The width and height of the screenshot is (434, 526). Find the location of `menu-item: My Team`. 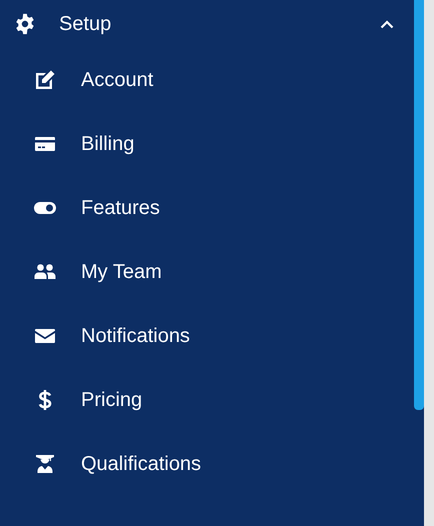

menu-item: My Team is located at coordinates (121, 272).